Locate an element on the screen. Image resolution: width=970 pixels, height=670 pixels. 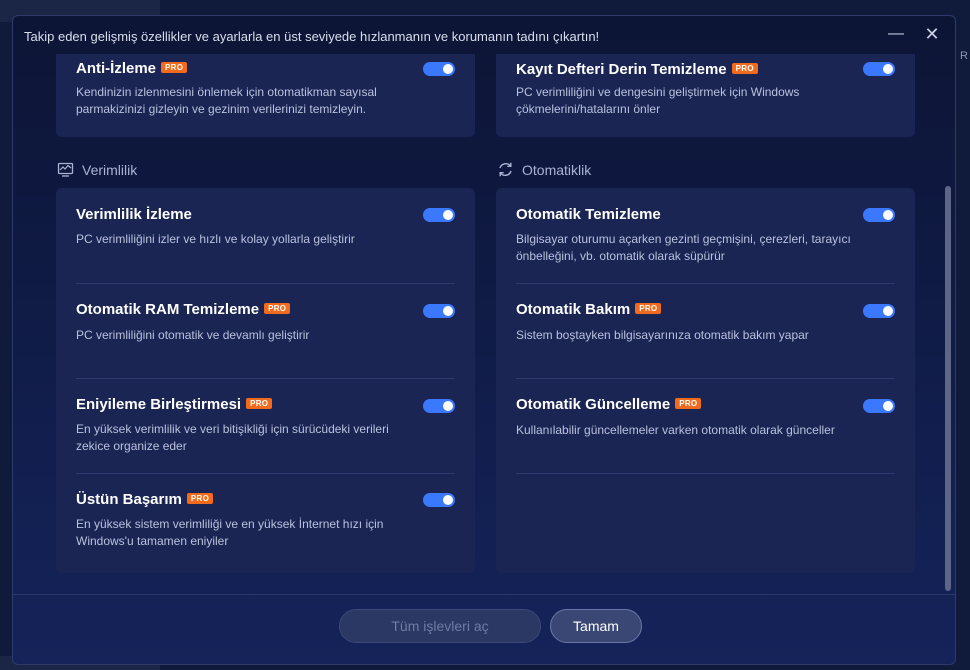
ok-button: Tamam is located at coordinates (596, 626).